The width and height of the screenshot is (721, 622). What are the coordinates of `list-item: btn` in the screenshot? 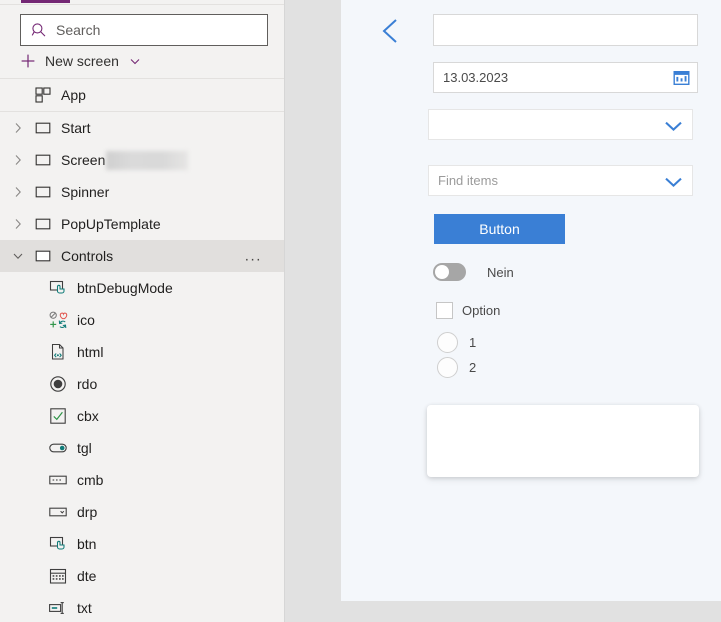 It's located at (142, 544).